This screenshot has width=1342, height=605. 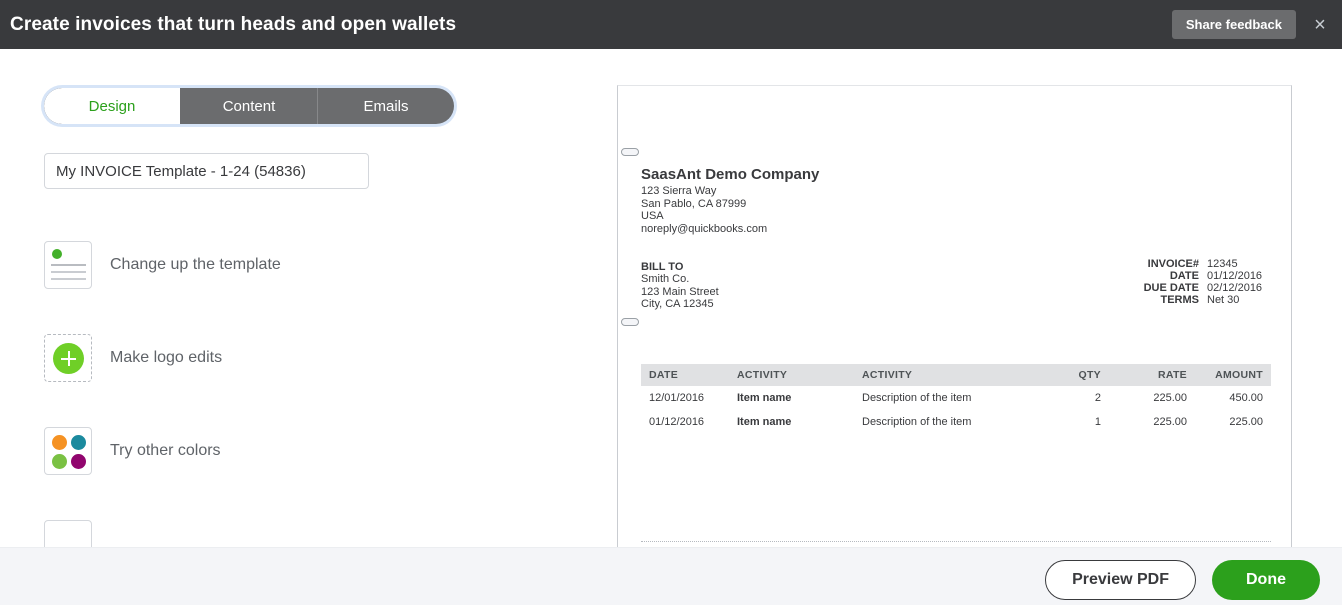 What do you see at coordinates (1222, 264) in the screenshot?
I see `invoice-number-value: 12345` at bounding box center [1222, 264].